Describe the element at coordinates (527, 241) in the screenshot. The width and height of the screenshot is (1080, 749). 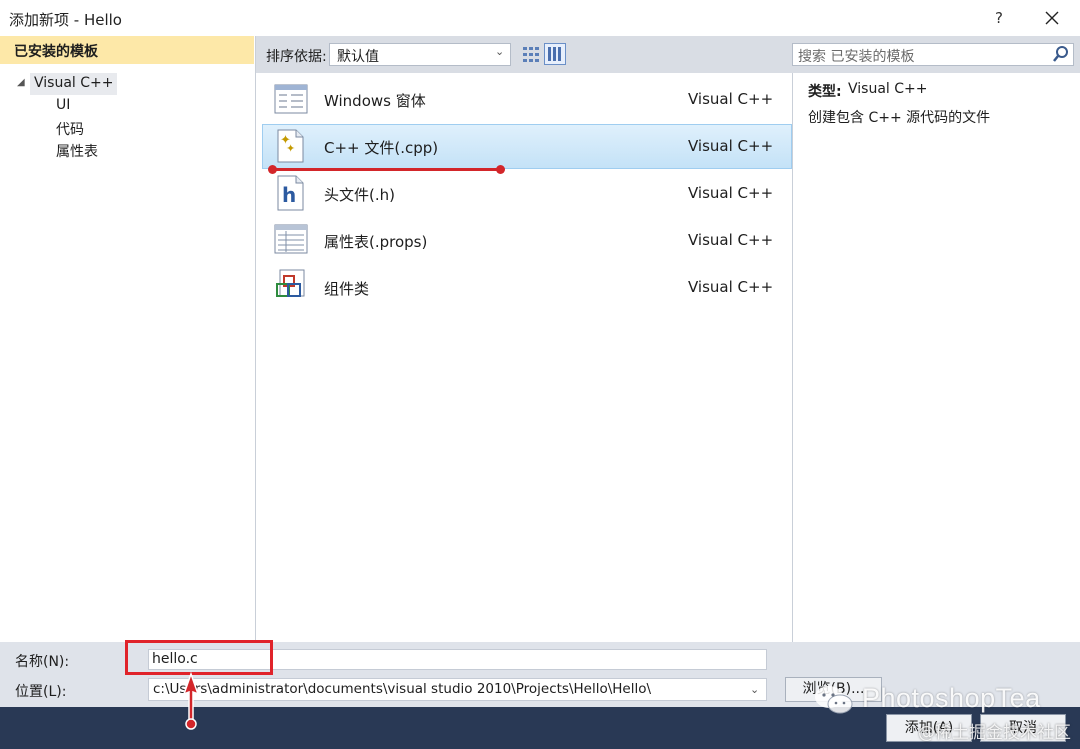
I see `template-item-property-sheet: 属性表(.props) Visual C++` at that location.